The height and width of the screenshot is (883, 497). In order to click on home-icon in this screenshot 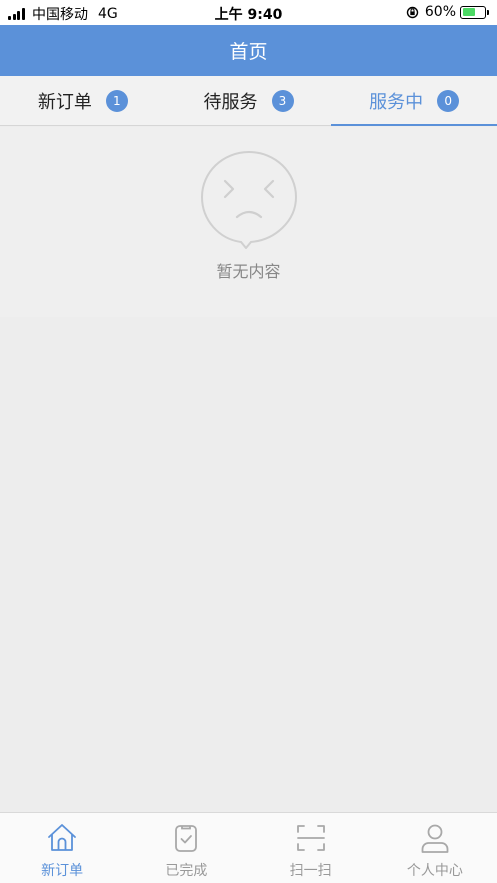, I will do `click(62, 837)`.